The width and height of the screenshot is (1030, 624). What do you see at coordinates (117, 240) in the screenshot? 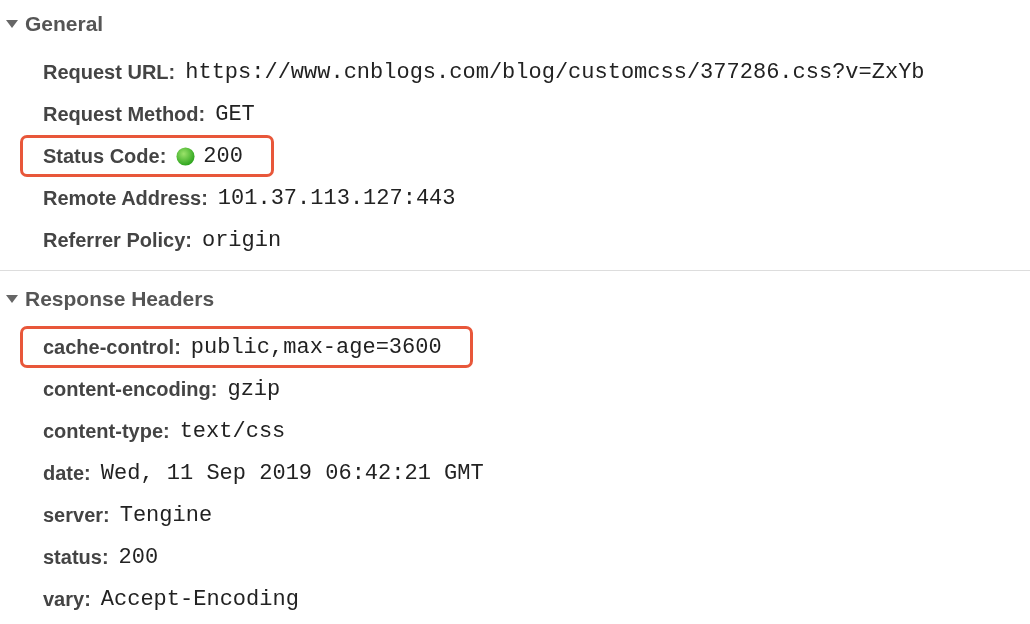
I see `header-name: Referrer Policy:` at bounding box center [117, 240].